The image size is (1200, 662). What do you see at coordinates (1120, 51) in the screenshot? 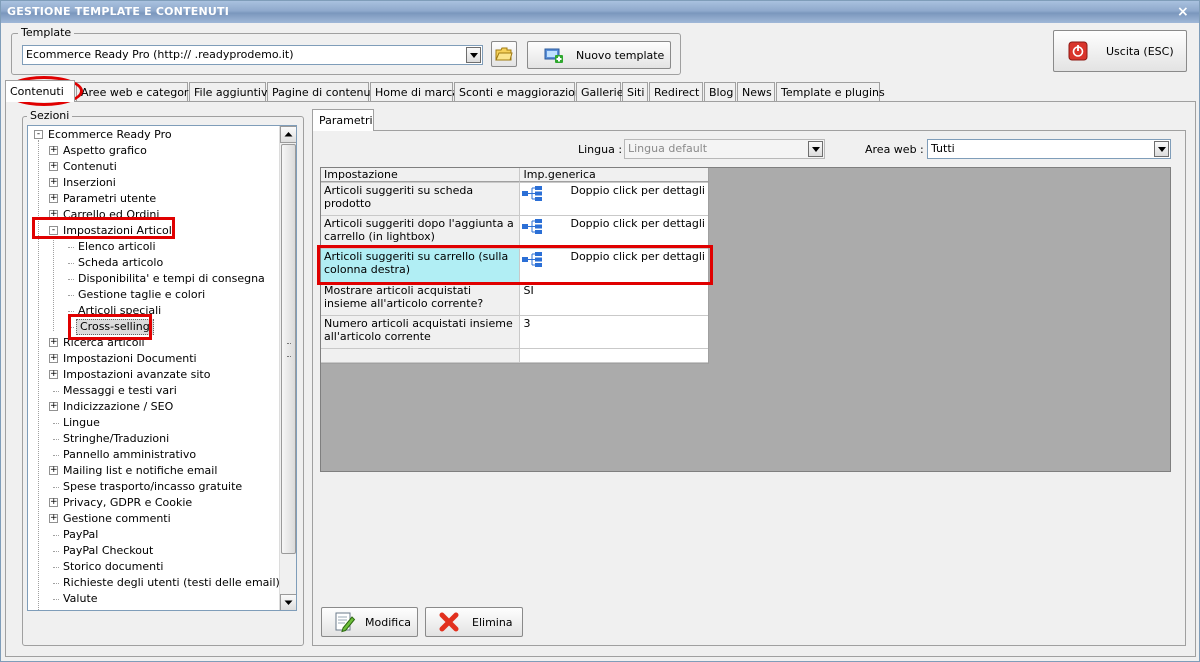
I see `exit-button: Uscita (ESC)` at bounding box center [1120, 51].